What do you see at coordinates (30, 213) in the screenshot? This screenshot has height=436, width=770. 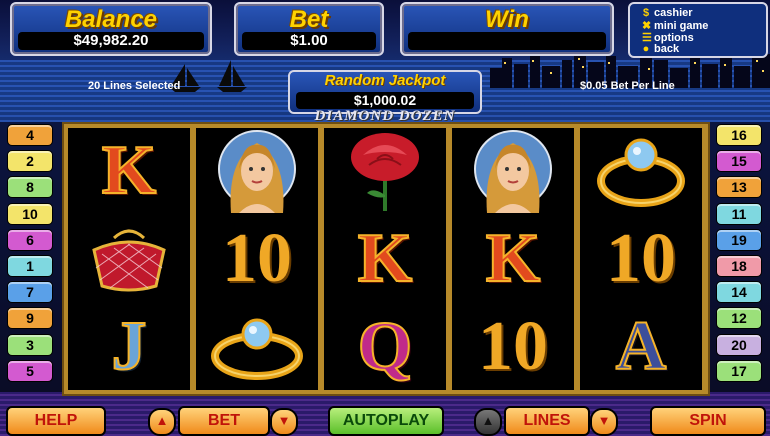 I see `payline-button: 10` at bounding box center [30, 213].